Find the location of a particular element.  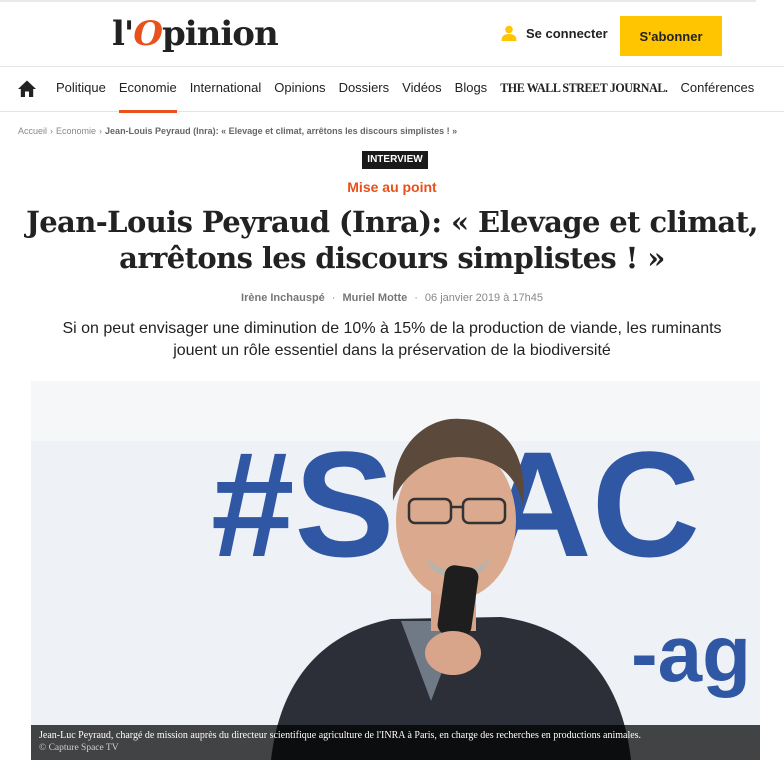

photo-credit: © Capture Space TV is located at coordinates (79, 748).